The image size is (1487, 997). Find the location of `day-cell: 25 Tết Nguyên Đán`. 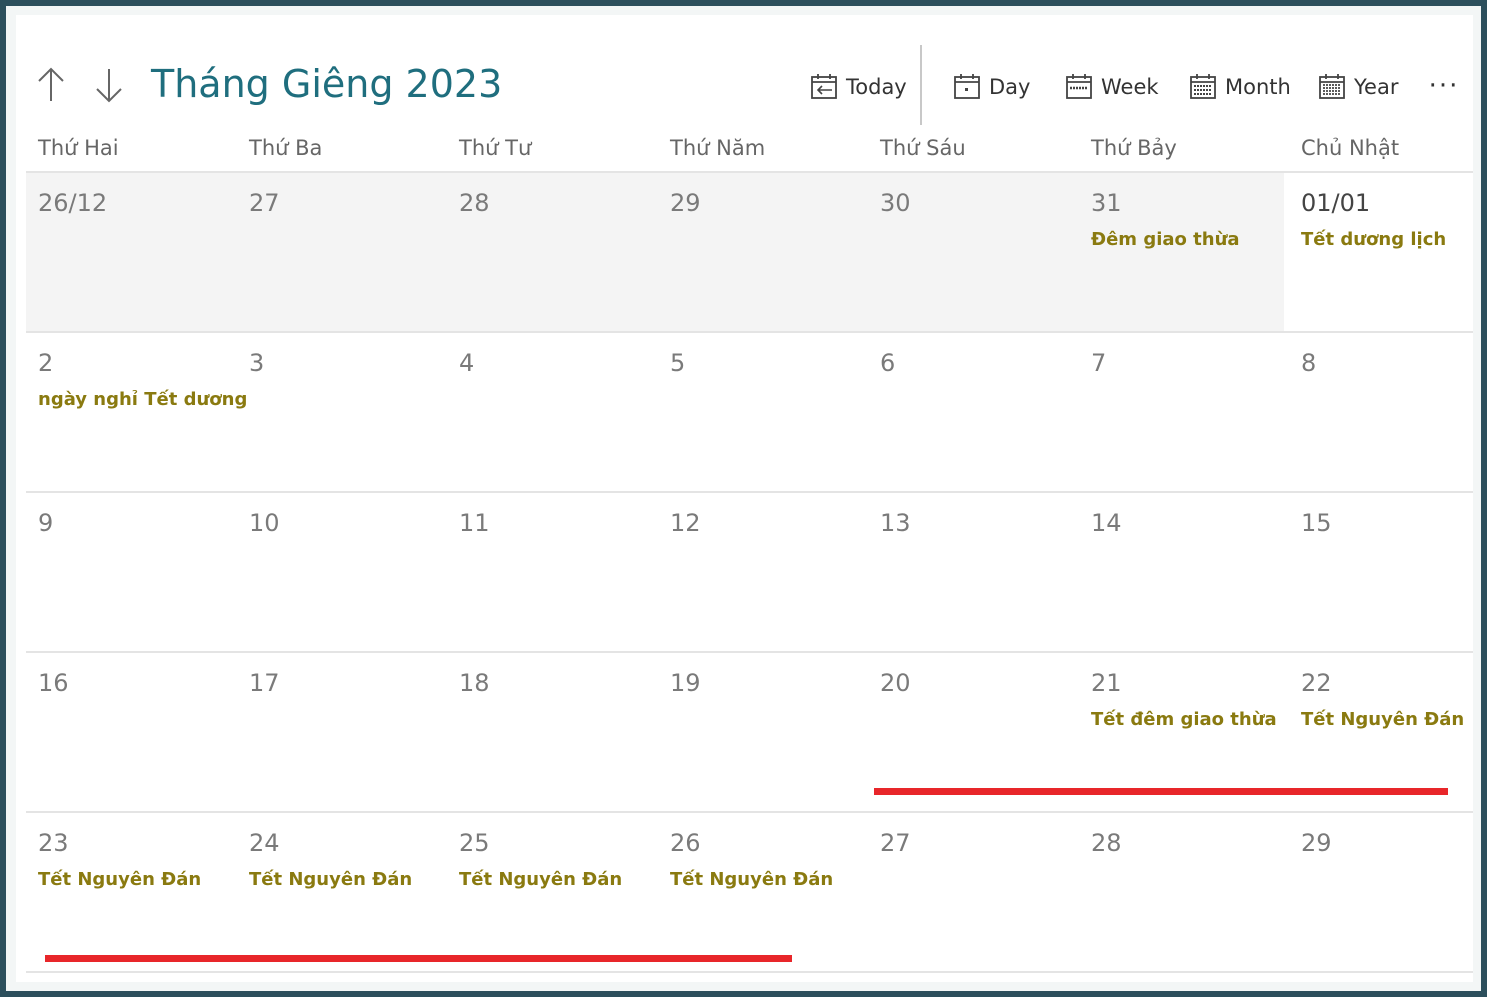

day-cell: 25 Tết Nguyên Đán is located at coordinates (552, 892).